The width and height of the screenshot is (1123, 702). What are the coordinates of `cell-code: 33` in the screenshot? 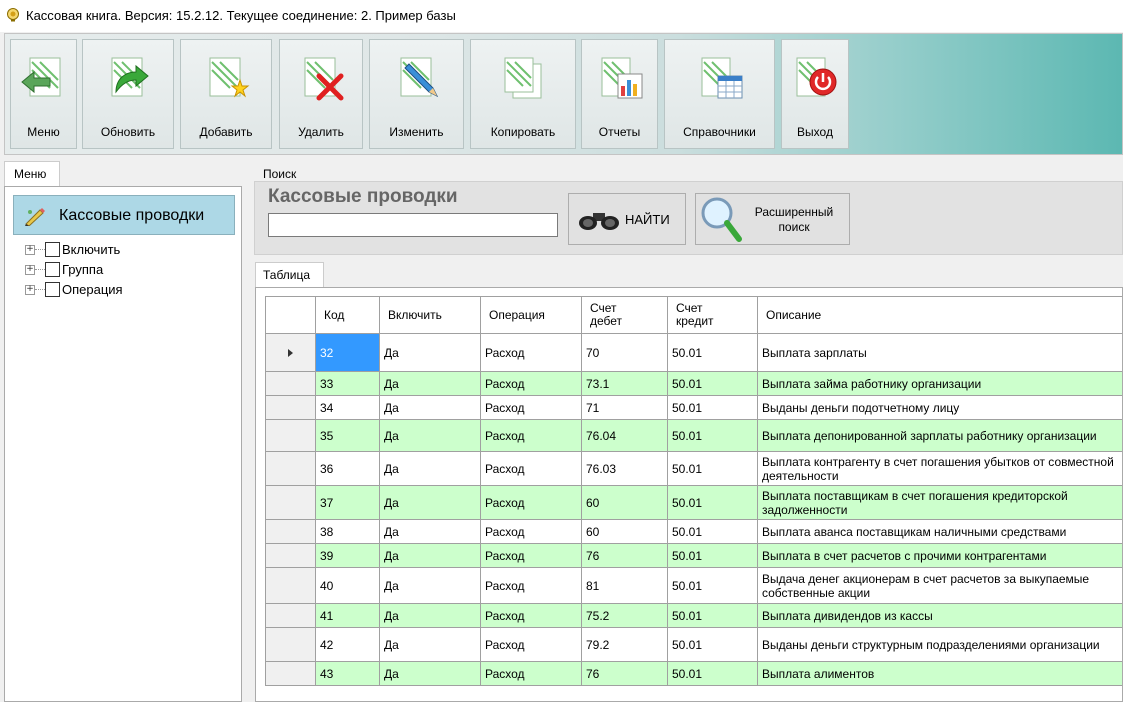 It's located at (347, 383).